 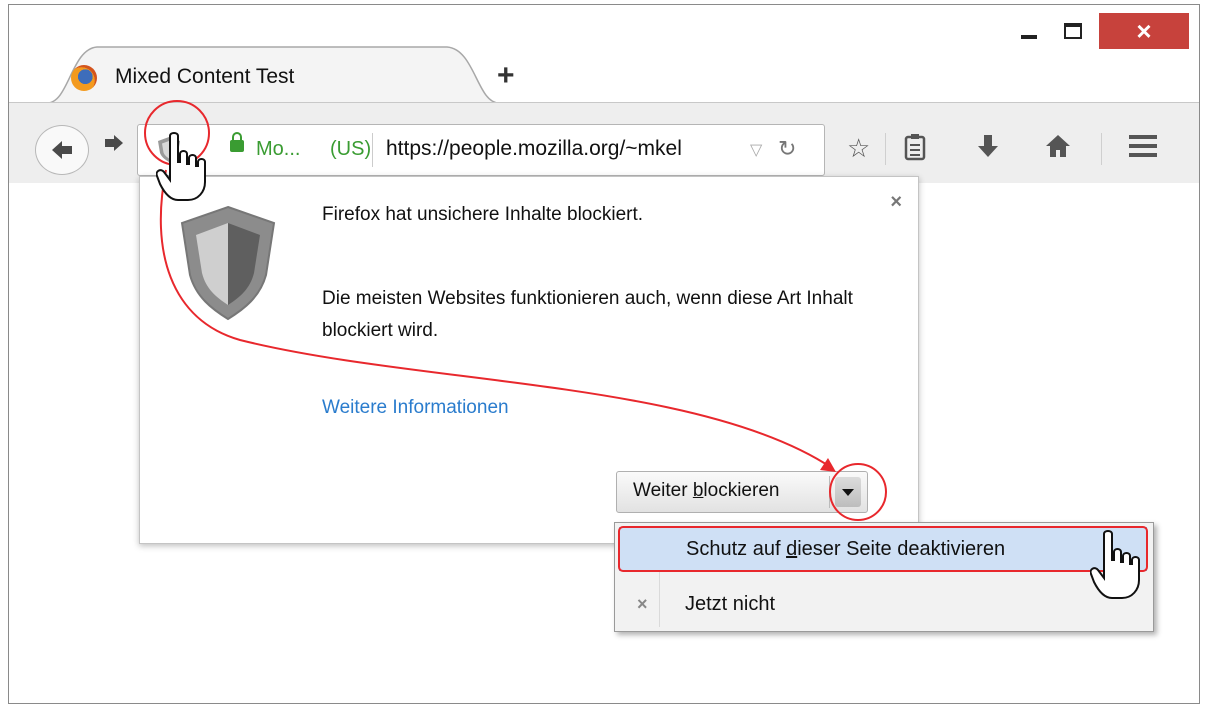 I want to click on country-label: (US), so click(x=350, y=149).